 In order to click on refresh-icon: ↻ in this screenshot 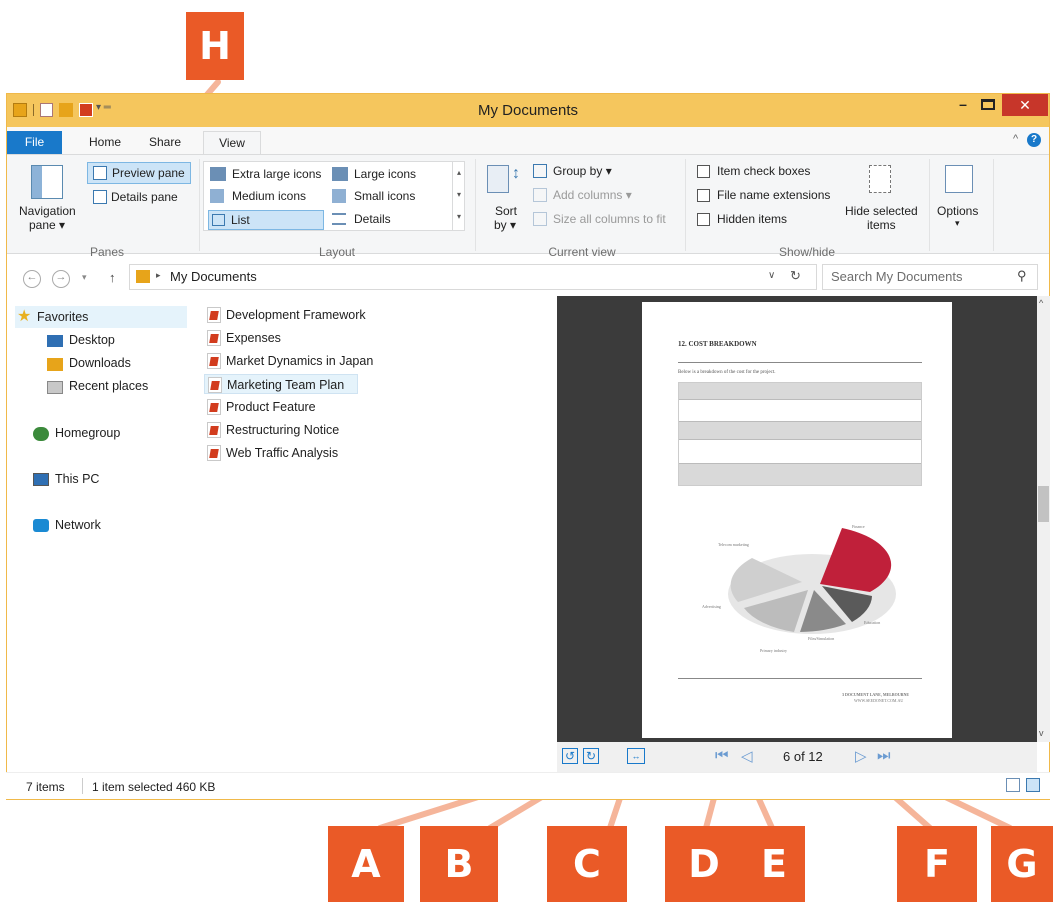, I will do `click(795, 276)`.